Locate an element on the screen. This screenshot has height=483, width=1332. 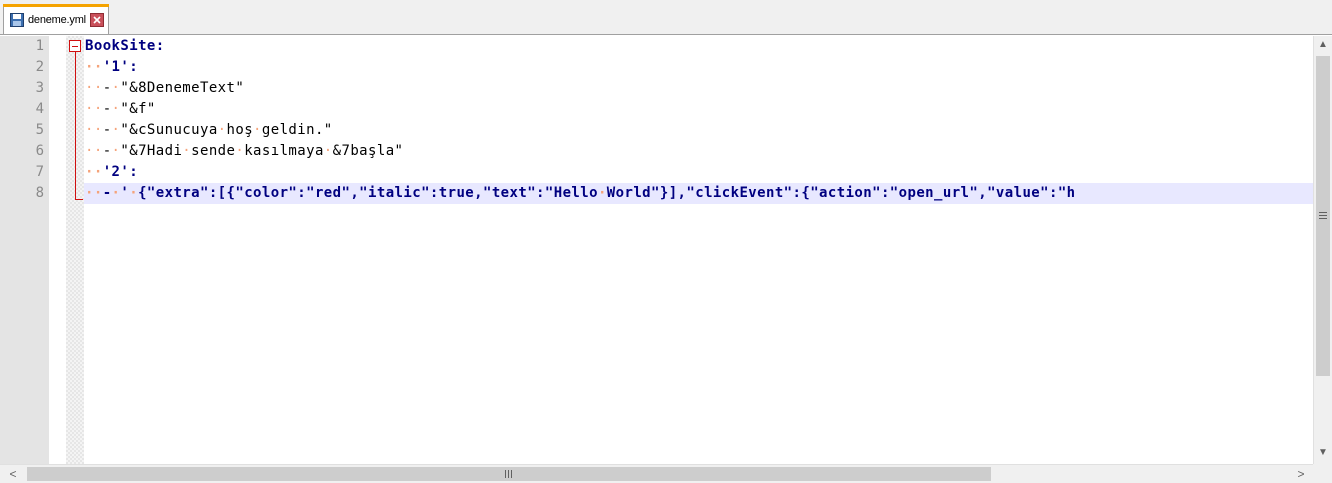
line-number: 3 is located at coordinates (39, 88).